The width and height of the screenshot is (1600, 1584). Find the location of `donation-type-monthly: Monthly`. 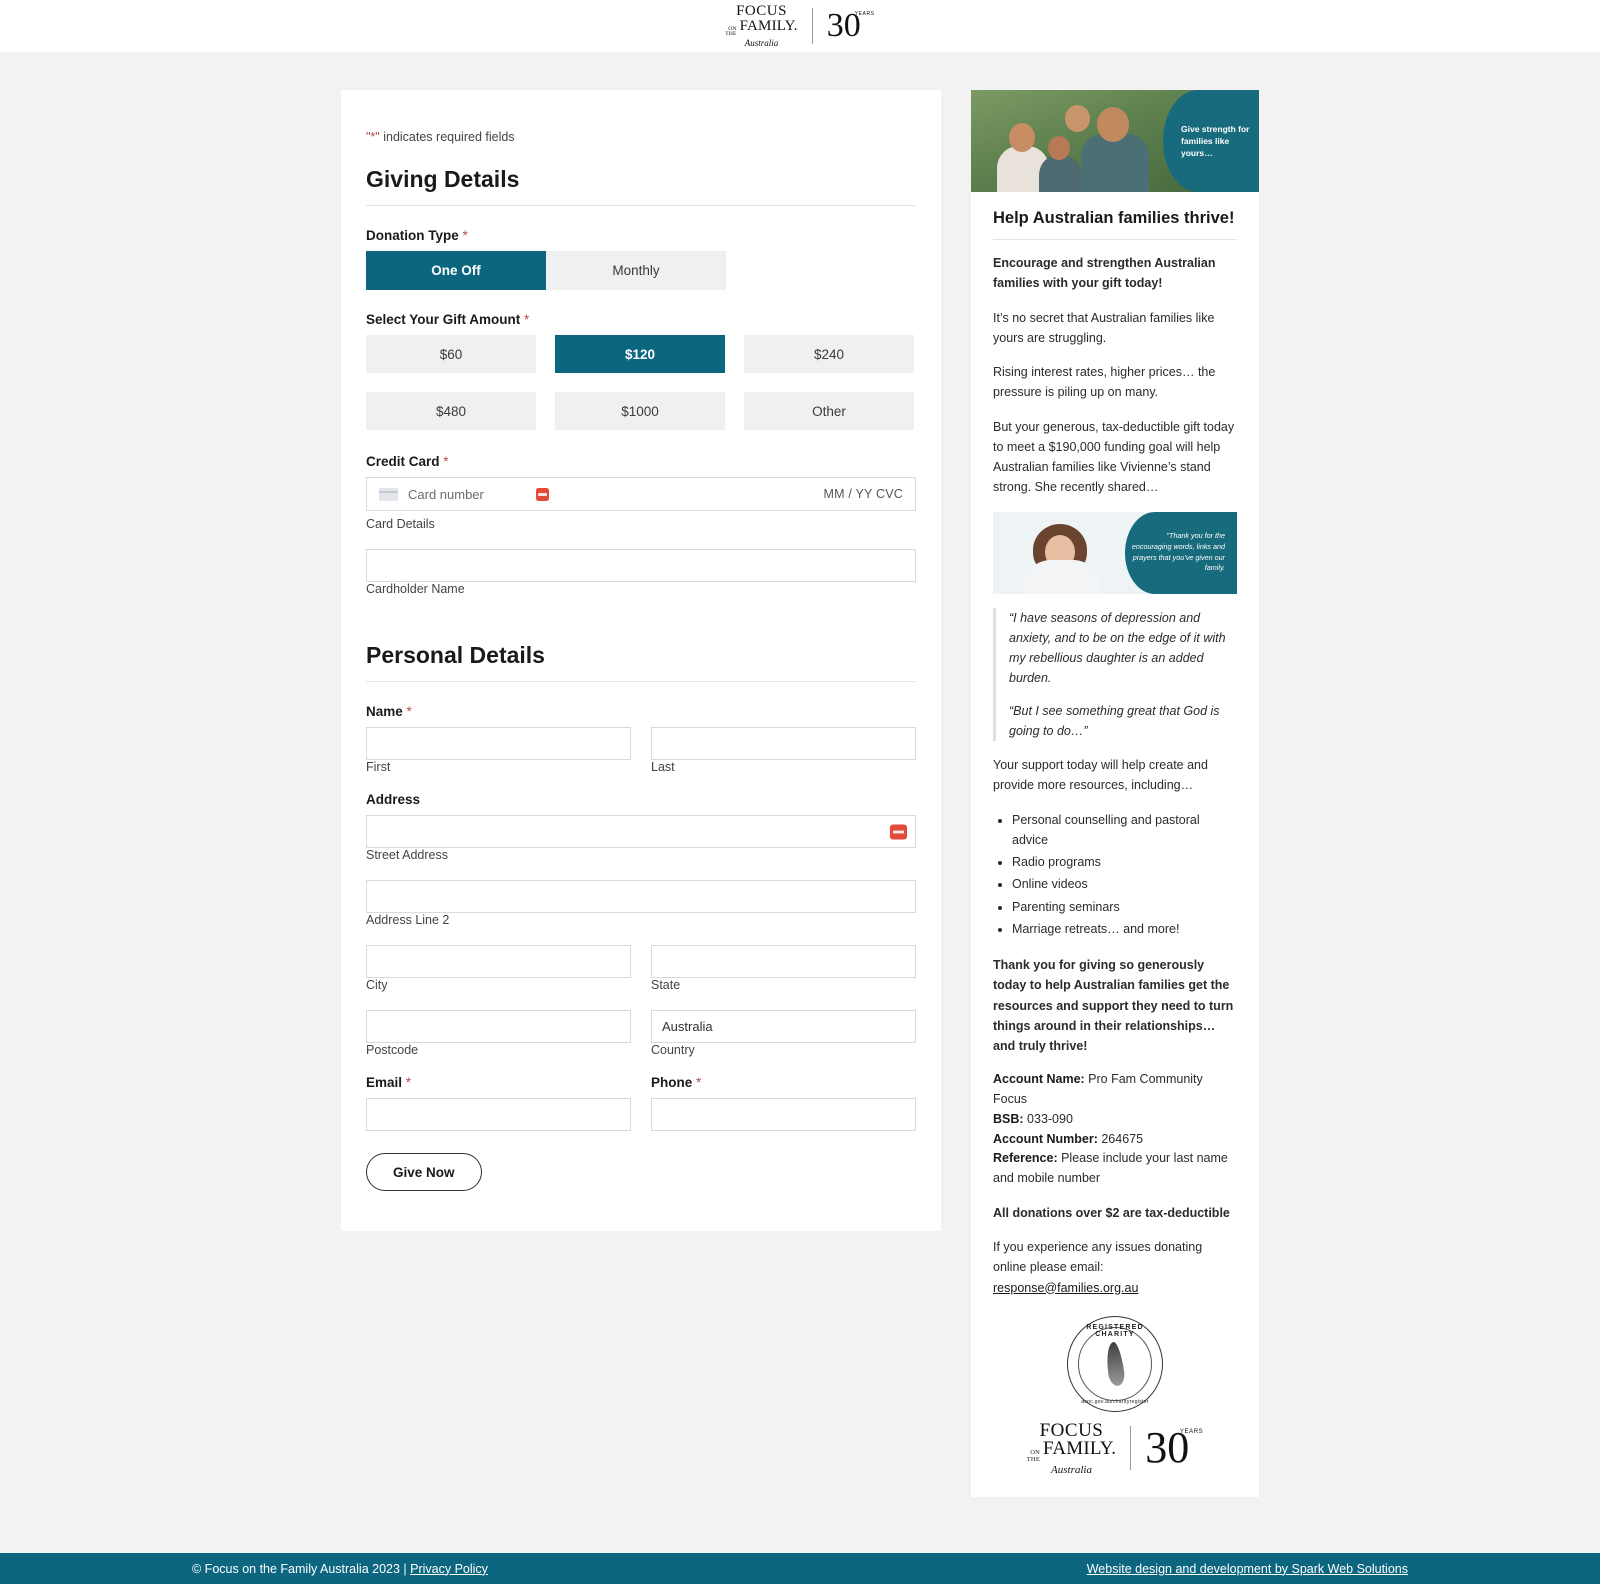

donation-type-monthly: Monthly is located at coordinates (636, 270).